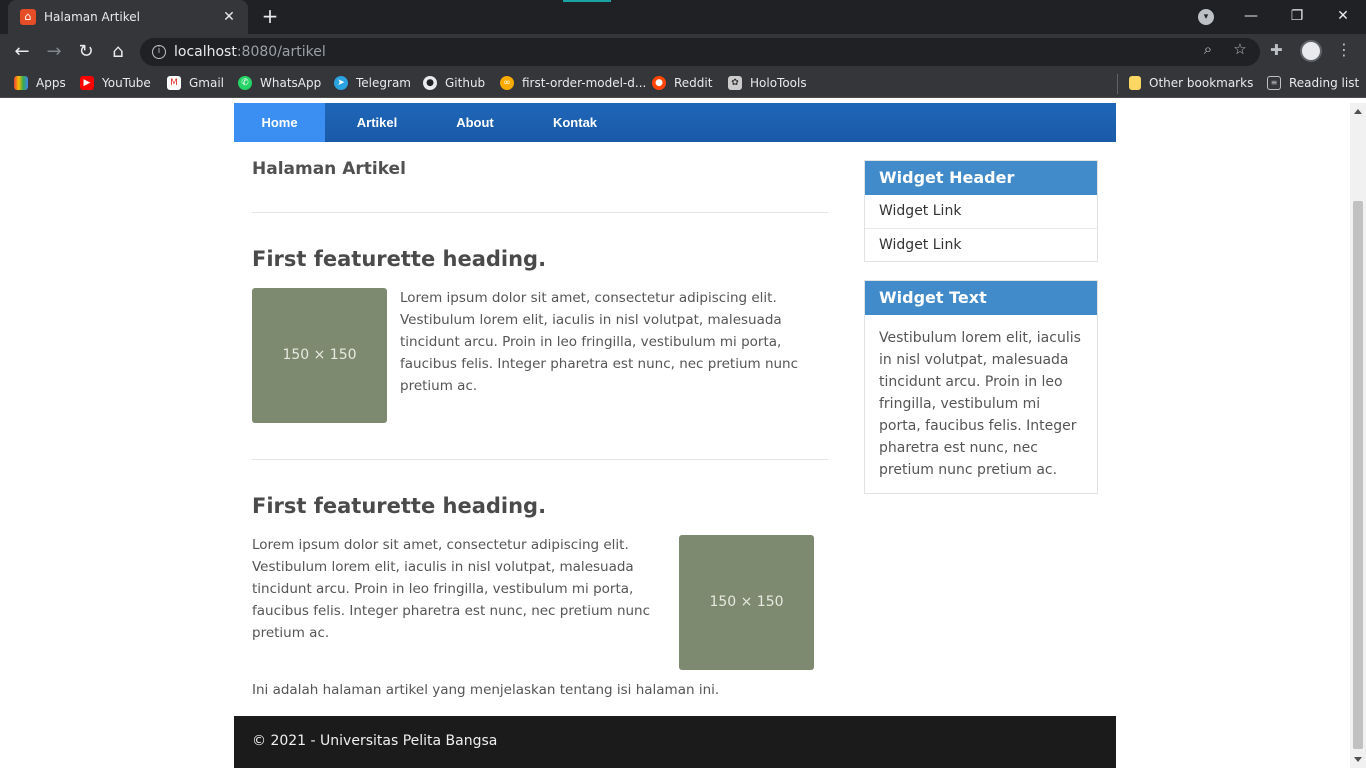  Describe the element at coordinates (383, 83) in the screenshot. I see `bookmark-label: Telegram` at that location.